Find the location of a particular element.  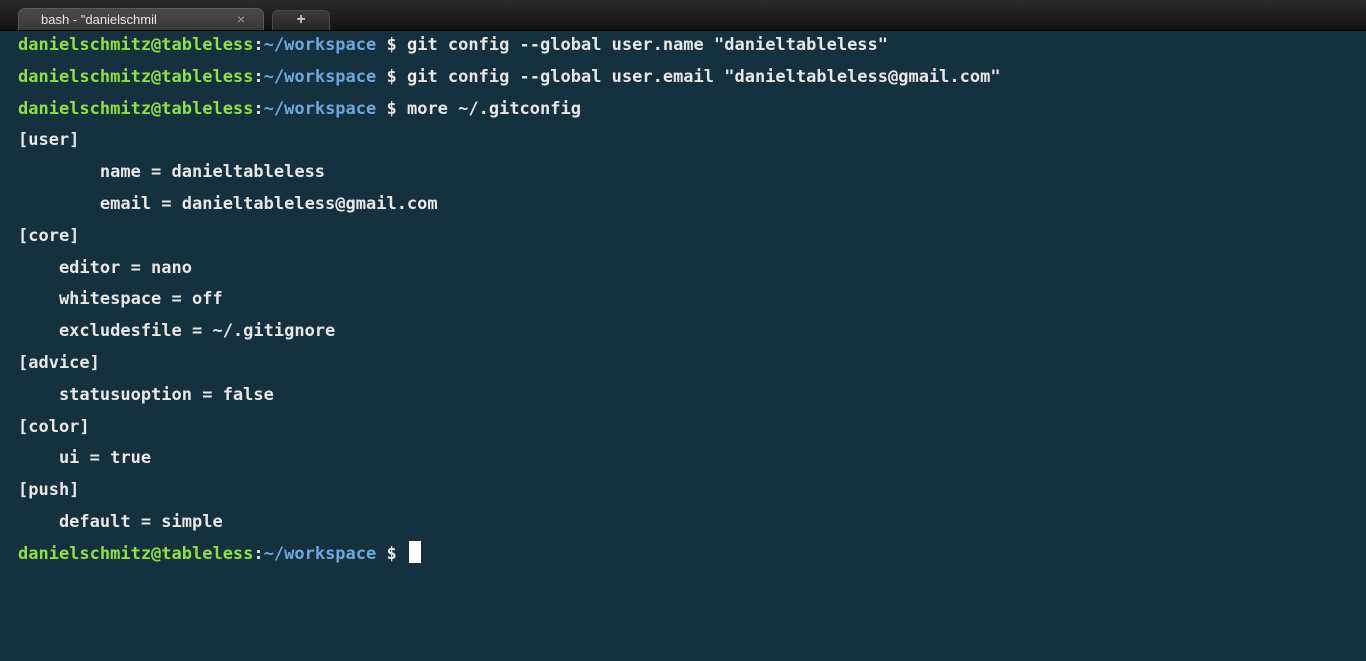

output-line: editor = nano is located at coordinates (105, 267).